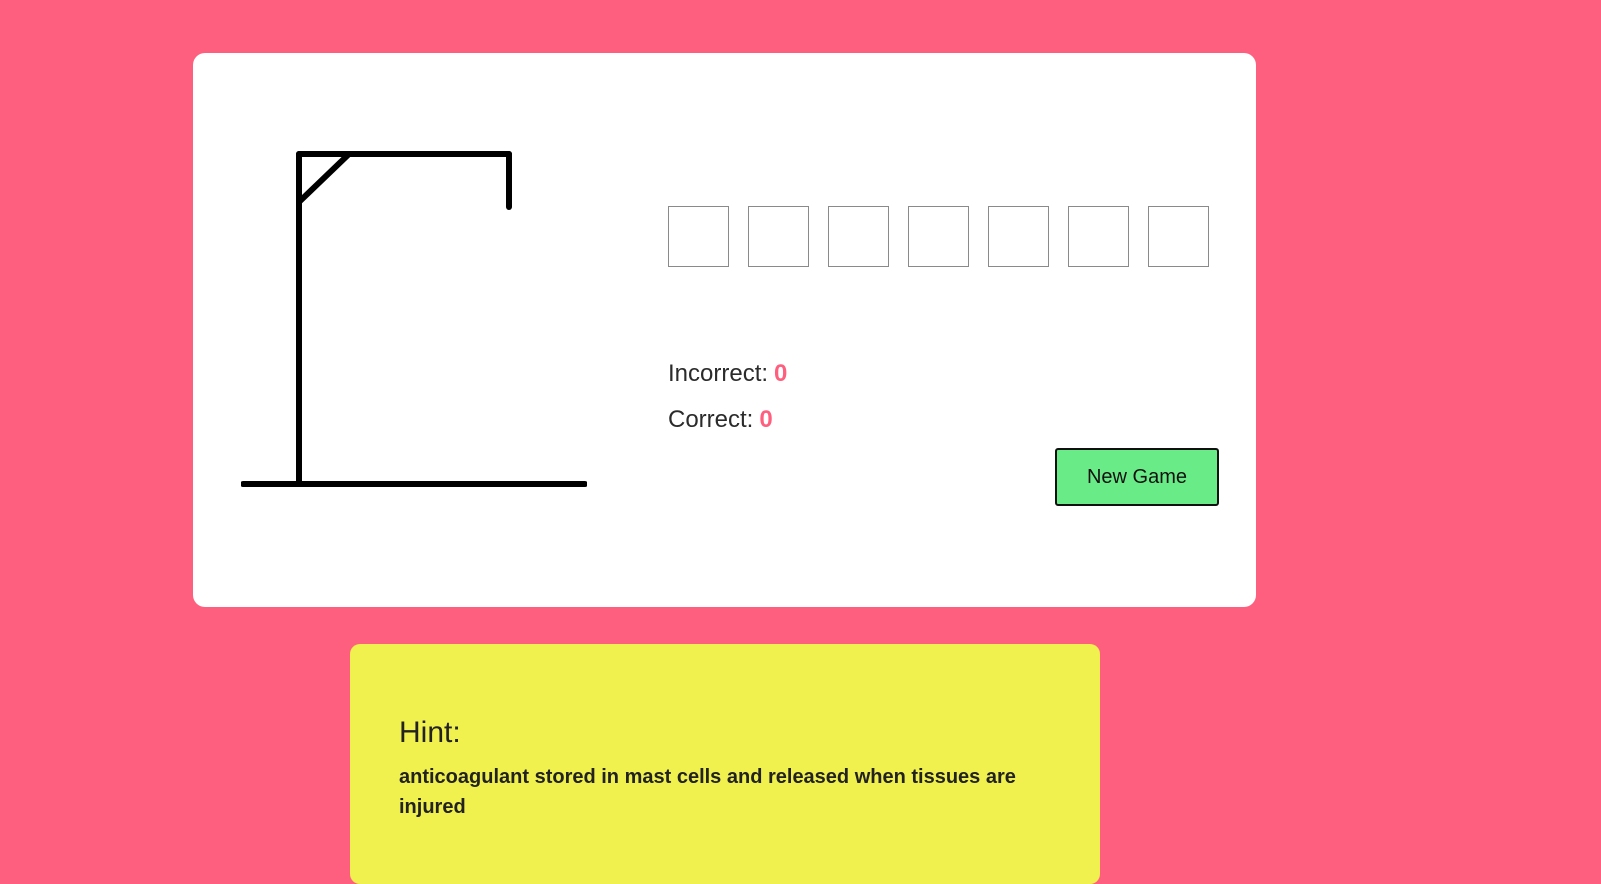 Image resolution: width=1601 pixels, height=884 pixels. Describe the element at coordinates (718, 373) in the screenshot. I see `incorrect-label: Incorrect:` at that location.